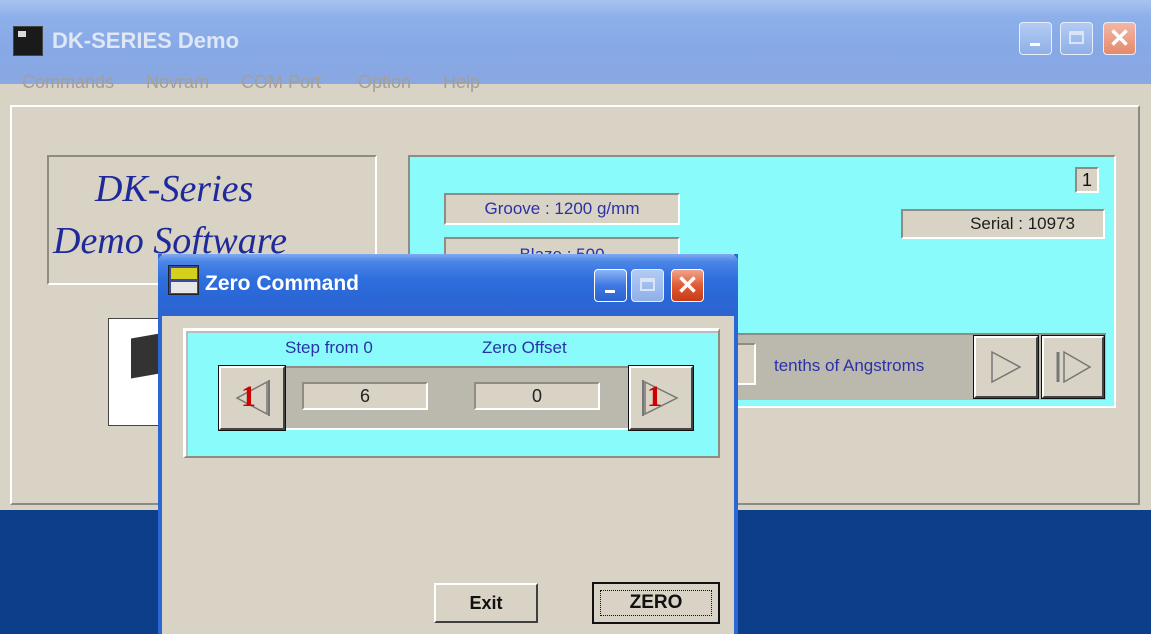 This screenshot has width=1151, height=634. Describe the element at coordinates (524, 347) in the screenshot. I see `zero-offset-label: Zero Offset` at that location.